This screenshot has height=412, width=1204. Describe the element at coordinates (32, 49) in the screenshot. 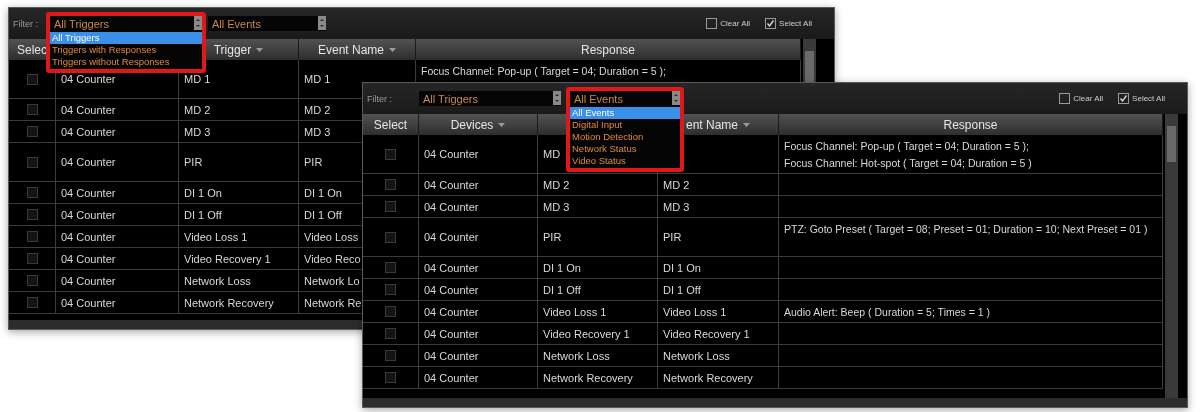

I see `column-header: Selec` at that location.